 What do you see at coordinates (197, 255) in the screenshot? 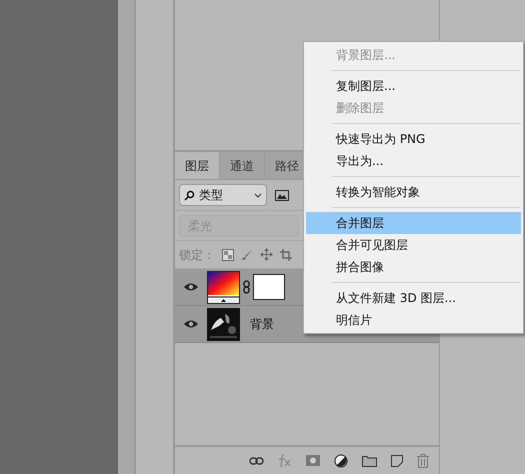
I see `lock-label: 锁定：` at bounding box center [197, 255].